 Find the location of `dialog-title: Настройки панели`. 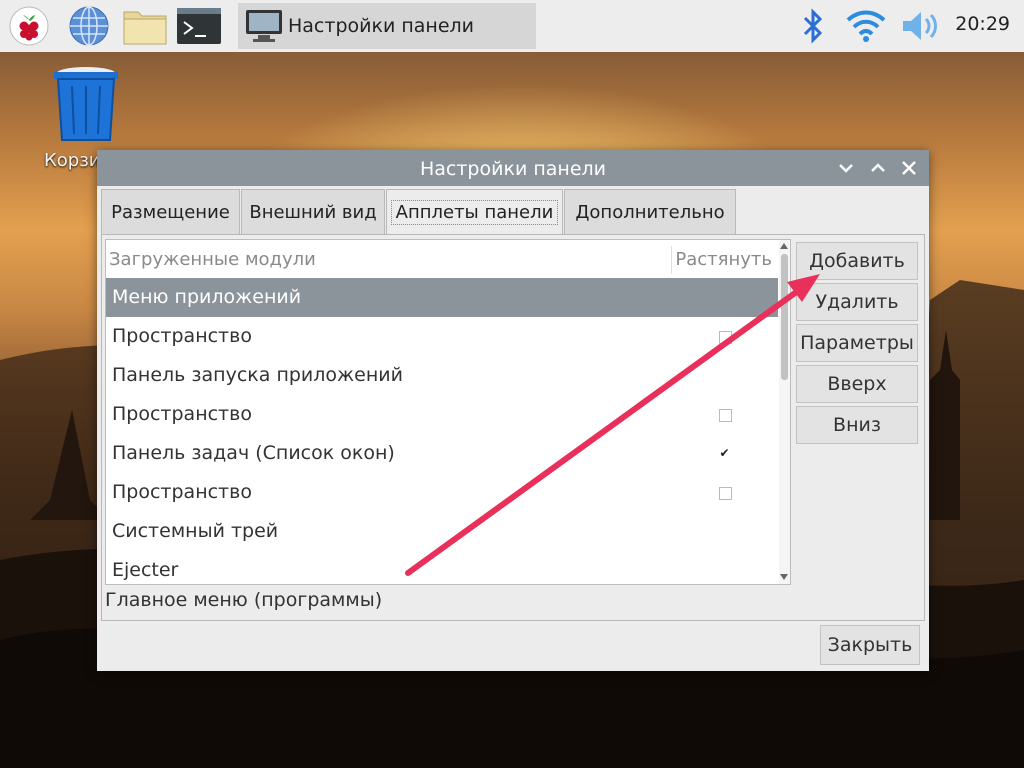

dialog-title: Настройки панели is located at coordinates (512, 169).